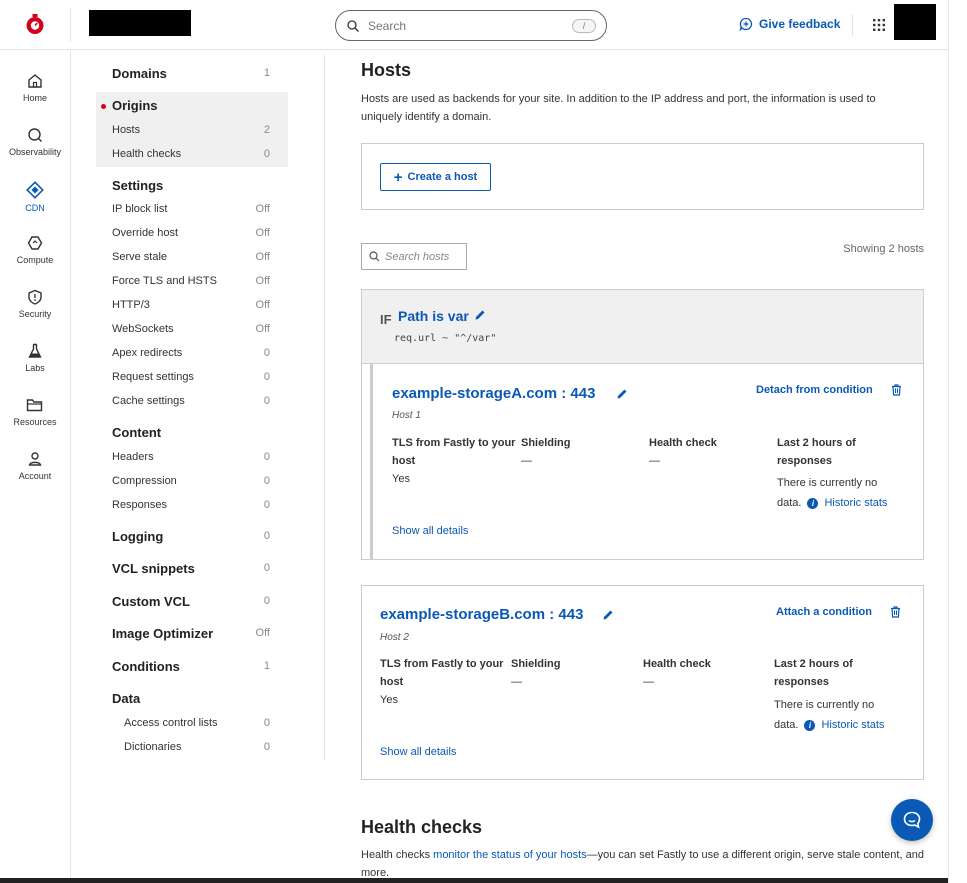 The image size is (967, 883). Describe the element at coordinates (683, 443) in the screenshot. I see `health-check-header: Health check` at that location.